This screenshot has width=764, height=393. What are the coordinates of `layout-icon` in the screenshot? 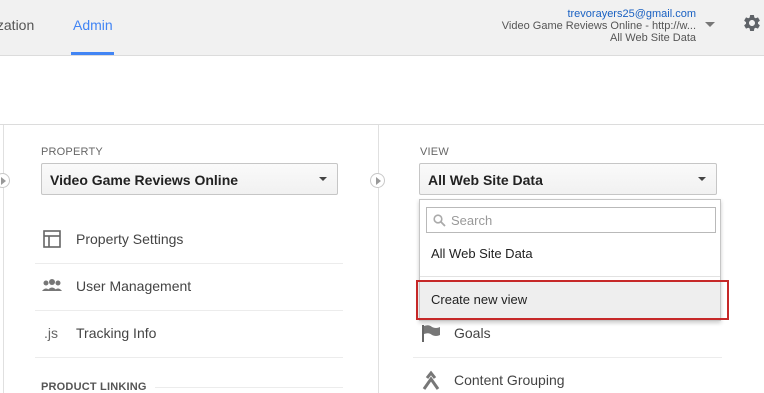 It's located at (52, 239).